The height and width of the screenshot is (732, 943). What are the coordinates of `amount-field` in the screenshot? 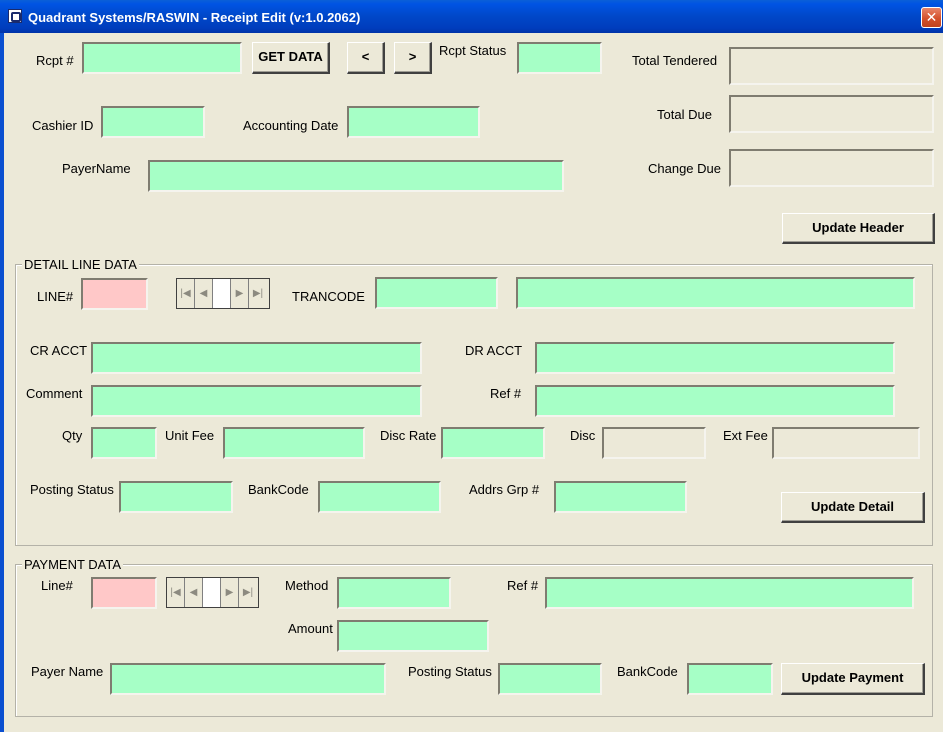 It's located at (413, 636).